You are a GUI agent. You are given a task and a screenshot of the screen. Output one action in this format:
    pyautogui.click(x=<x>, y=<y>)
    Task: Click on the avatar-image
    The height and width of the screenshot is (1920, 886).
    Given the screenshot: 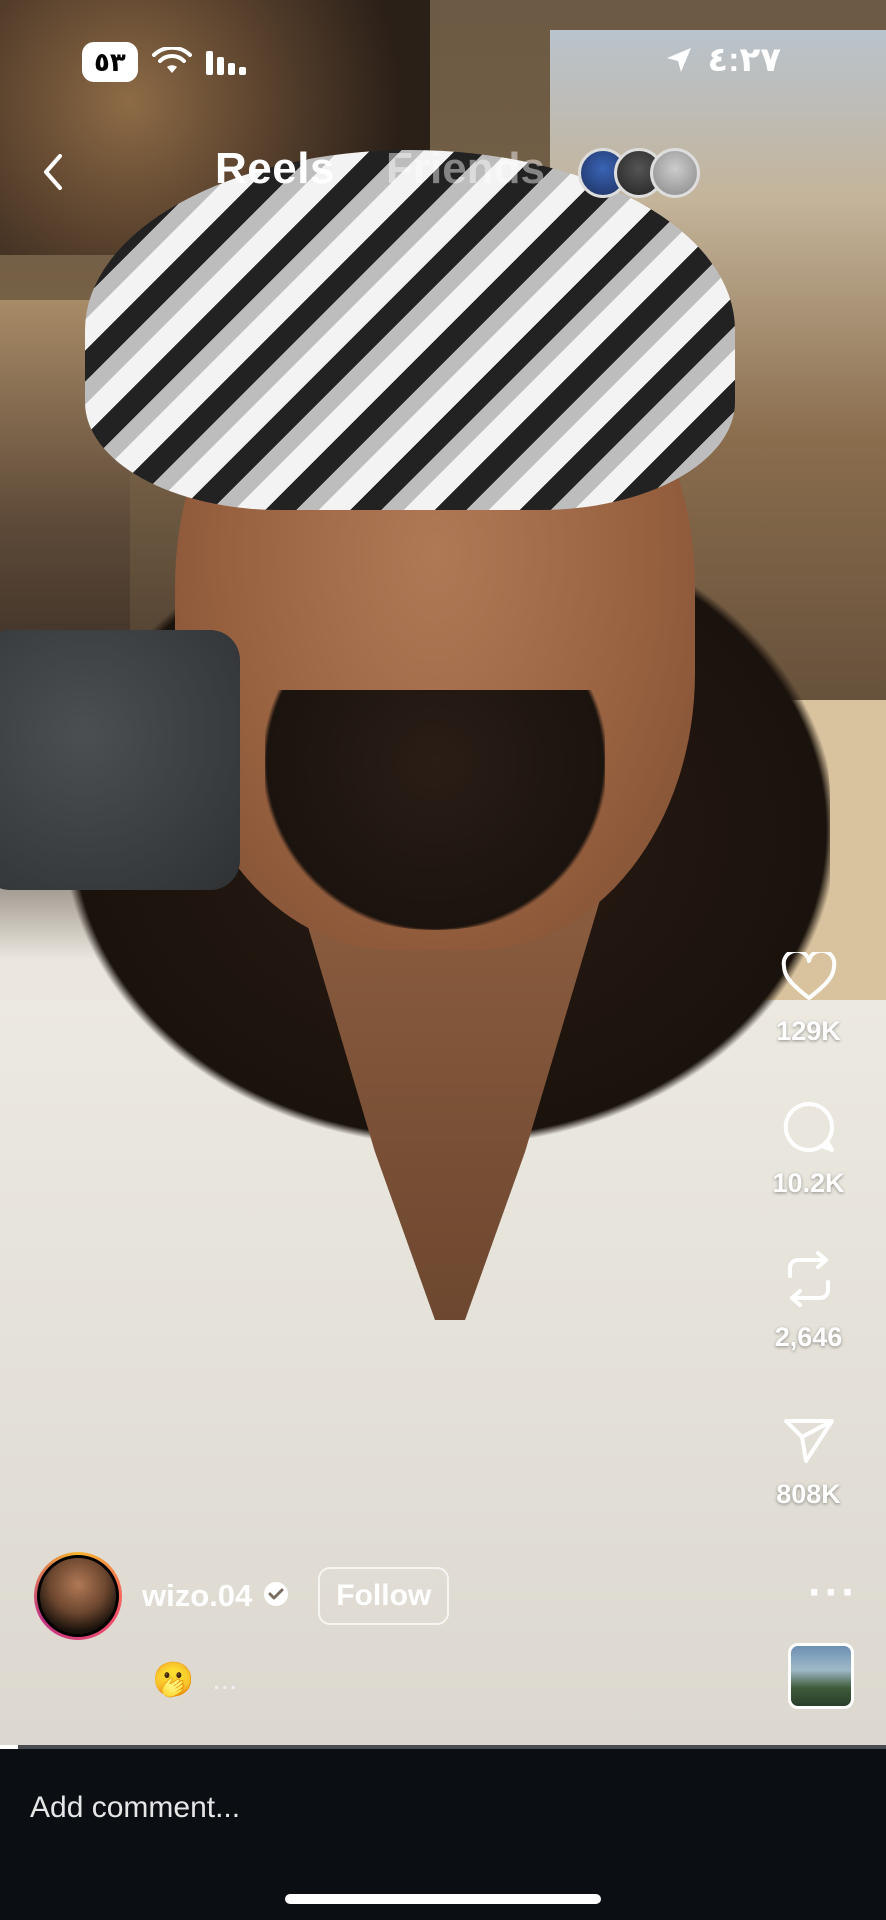 What is the action you would take?
    pyautogui.click(x=78, y=1596)
    